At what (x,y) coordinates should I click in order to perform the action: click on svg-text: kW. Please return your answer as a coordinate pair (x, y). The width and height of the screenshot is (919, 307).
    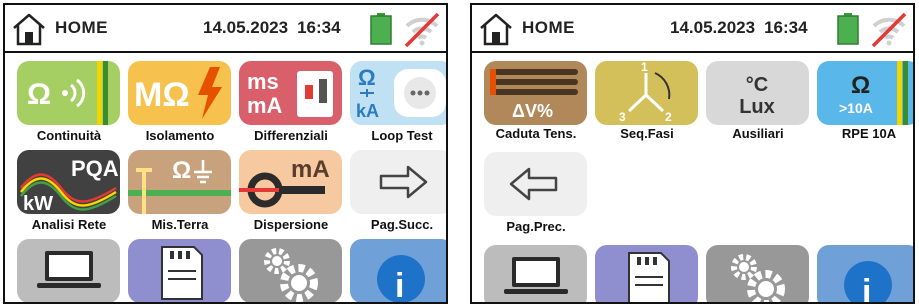
    Looking at the image, I should click on (38, 203).